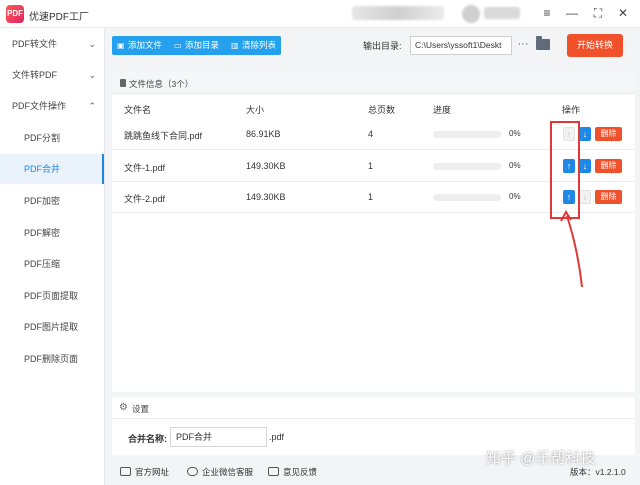 The height and width of the screenshot is (485, 640). What do you see at coordinates (141, 409) in the screenshot?
I see `settings-title: 设置` at bounding box center [141, 409].